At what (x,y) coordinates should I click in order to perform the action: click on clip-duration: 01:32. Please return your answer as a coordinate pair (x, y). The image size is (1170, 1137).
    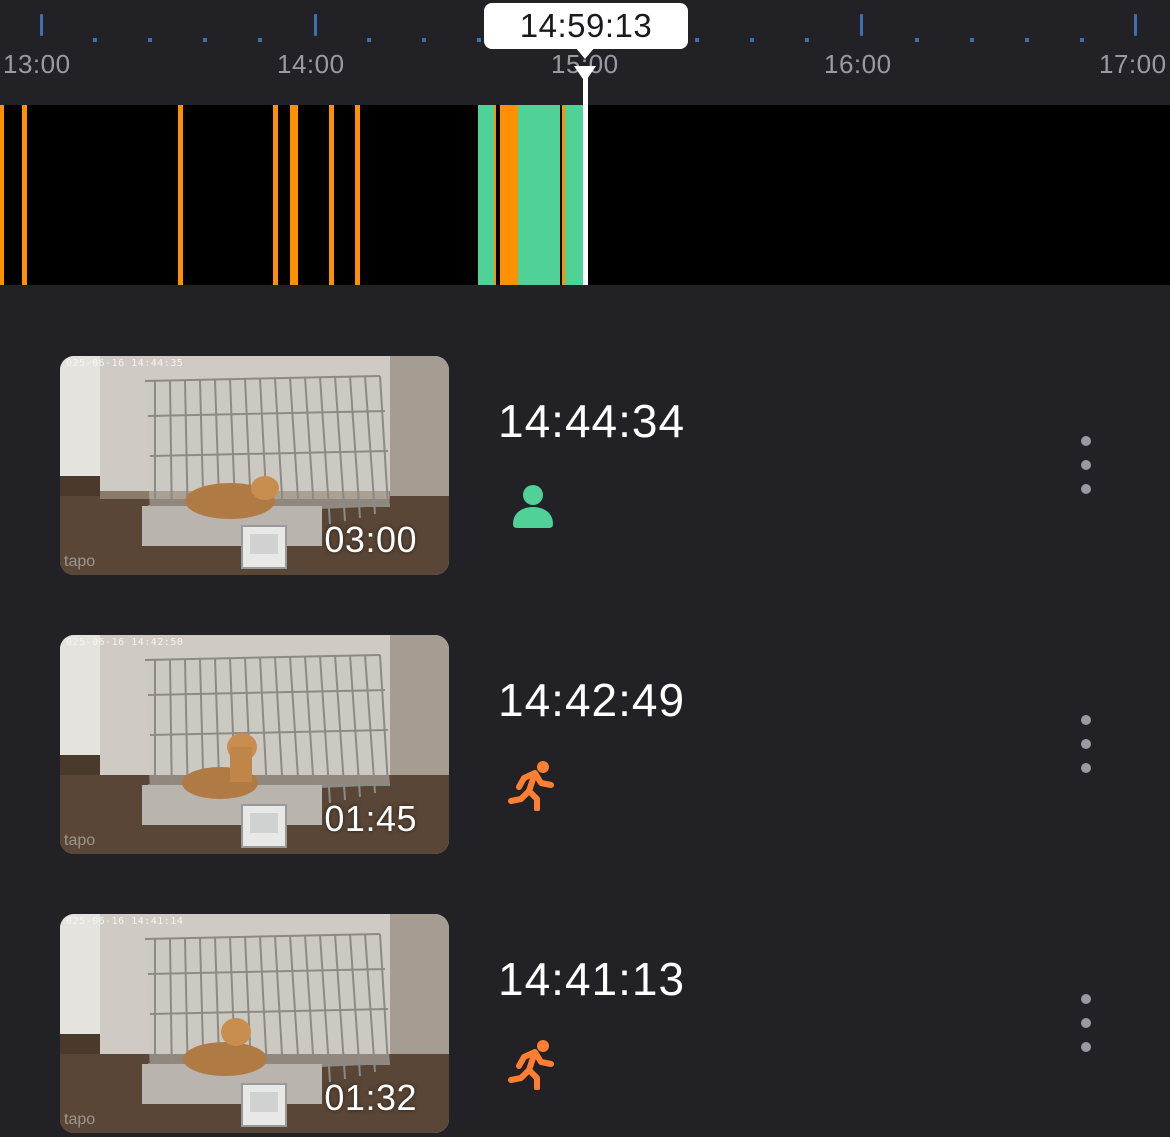
    Looking at the image, I should click on (370, 1097).